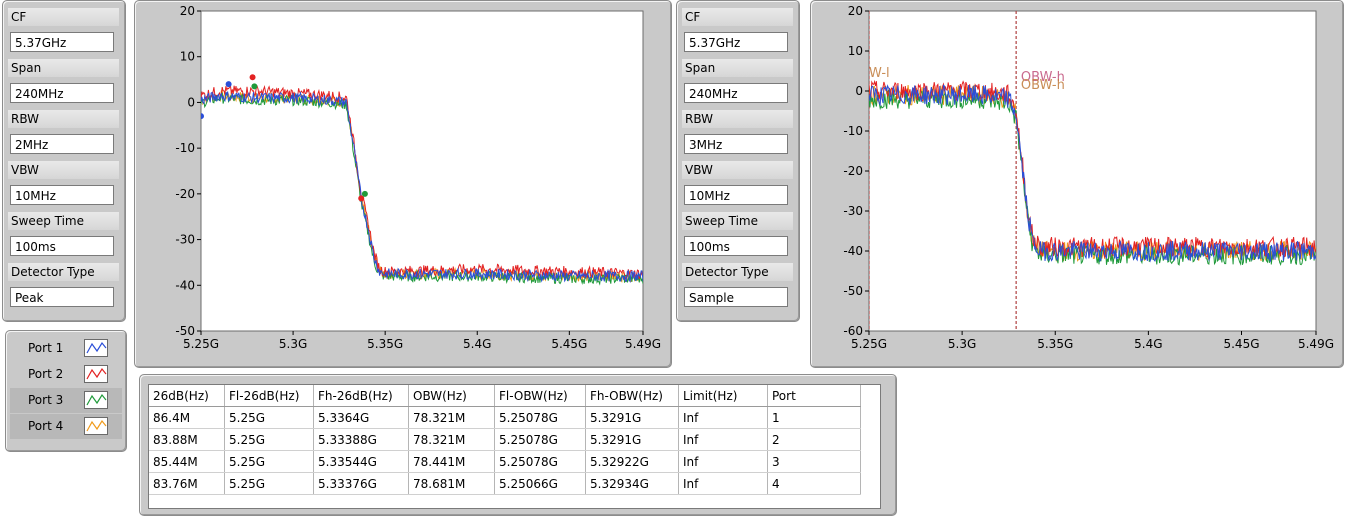  What do you see at coordinates (736, 144) in the screenshot?
I see `rbw-field: 3MHz` at bounding box center [736, 144].